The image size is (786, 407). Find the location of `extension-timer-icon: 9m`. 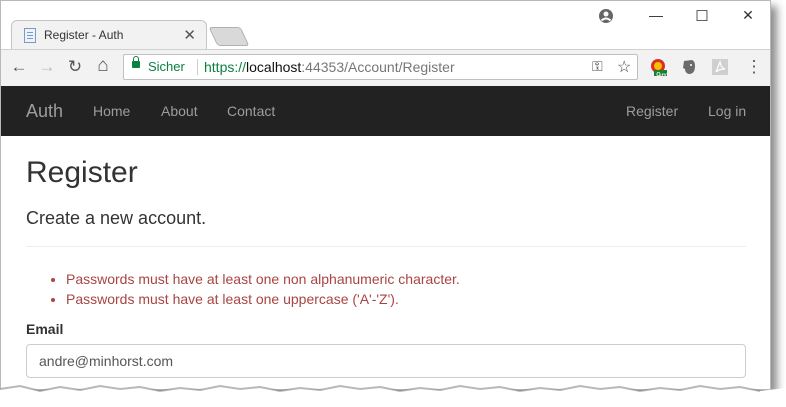

extension-timer-icon: 9m is located at coordinates (658, 67).